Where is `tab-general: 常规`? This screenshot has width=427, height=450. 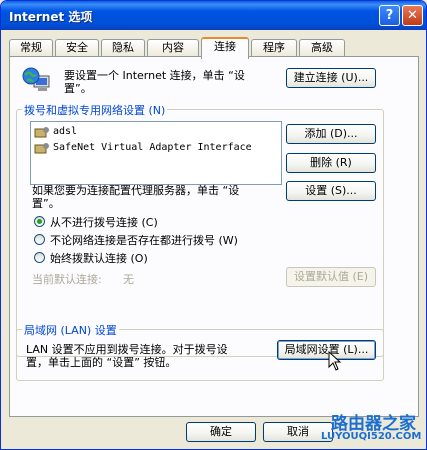 tab-general: 常规 is located at coordinates (31, 48).